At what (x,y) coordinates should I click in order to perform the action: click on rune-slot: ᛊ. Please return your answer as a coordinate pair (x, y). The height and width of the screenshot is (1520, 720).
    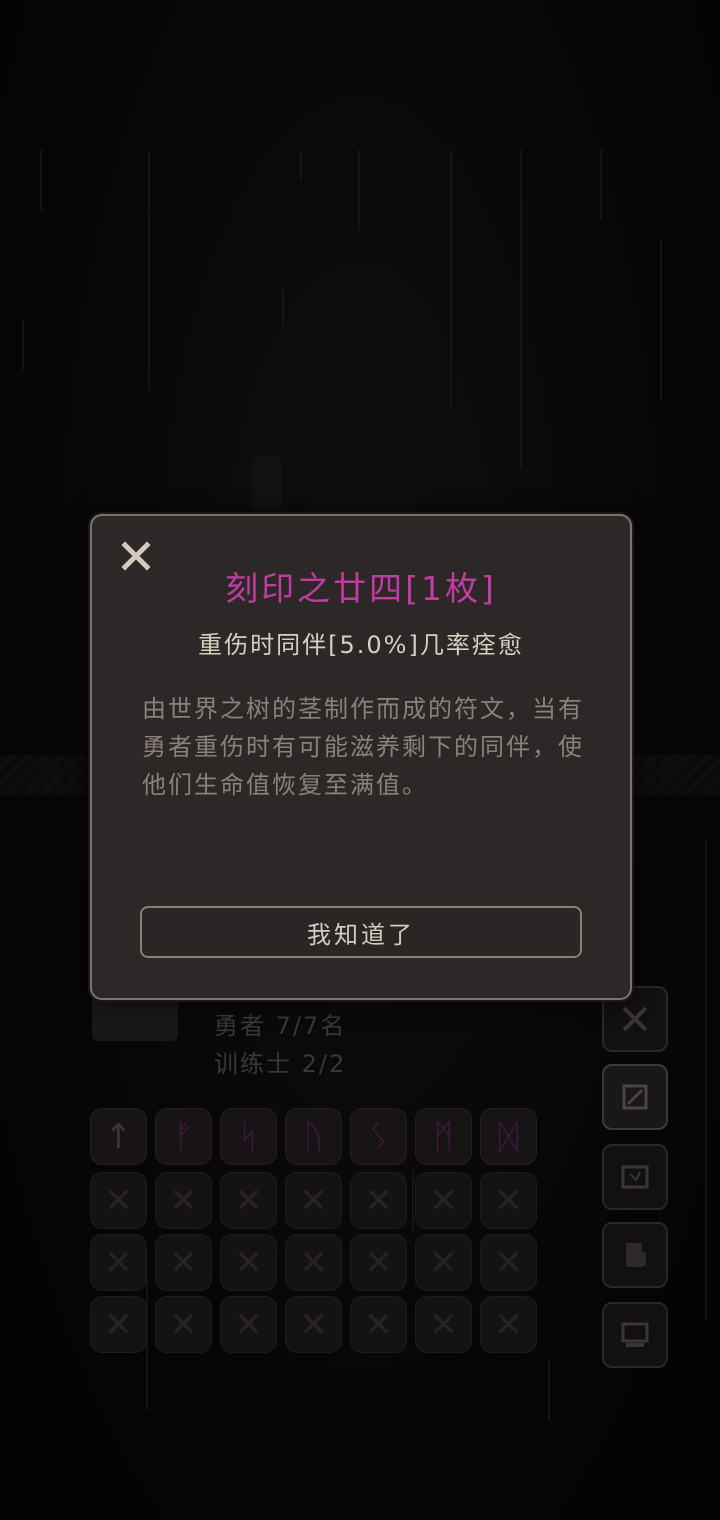
    Looking at the image, I should click on (378, 1136).